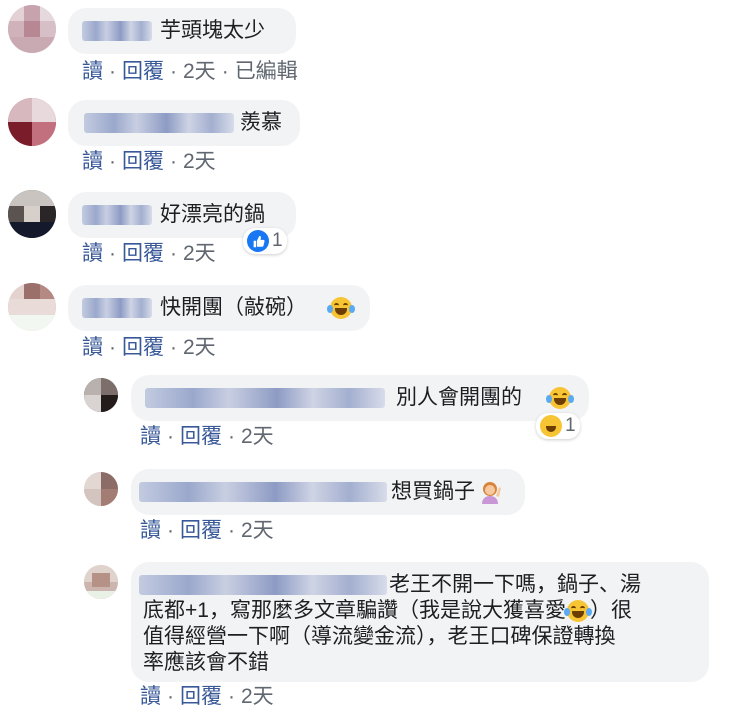 This screenshot has width=750, height=716. Describe the element at coordinates (212, 214) in the screenshot. I see `comment-text: 好漂亮的鍋` at that location.